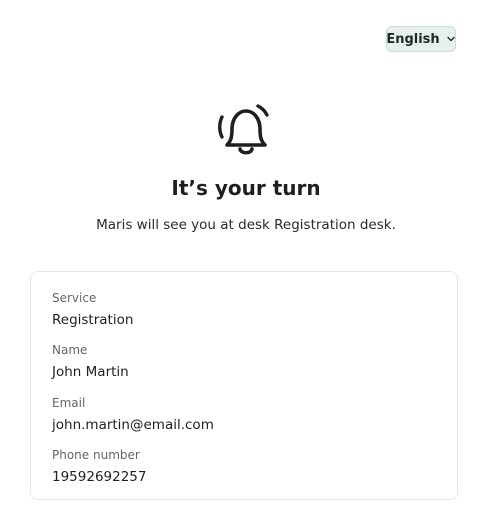 Image resolution: width=492 pixels, height=525 pixels. What do you see at coordinates (451, 39) in the screenshot?
I see `chevron-down-icon` at bounding box center [451, 39].